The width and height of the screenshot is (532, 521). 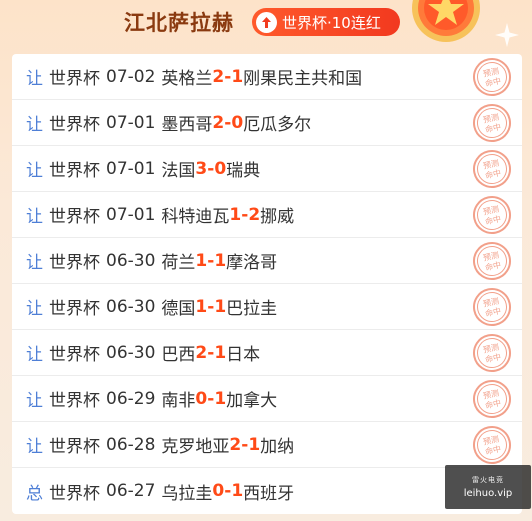 What do you see at coordinates (252, 309) in the screenshot?
I see `away-team: 巴拉圭` at bounding box center [252, 309].